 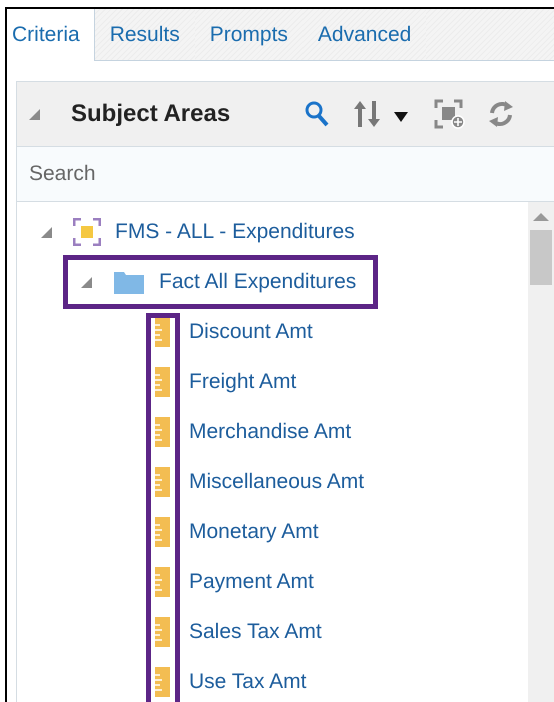 What do you see at coordinates (317, 114) in the screenshot?
I see `search-icon` at bounding box center [317, 114].